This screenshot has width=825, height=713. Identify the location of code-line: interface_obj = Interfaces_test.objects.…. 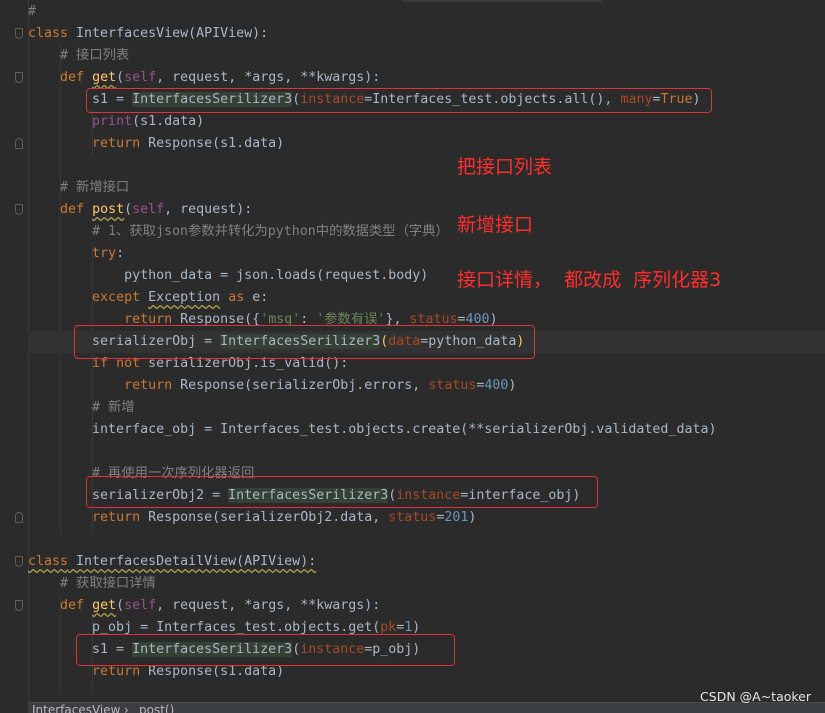
(426, 430).